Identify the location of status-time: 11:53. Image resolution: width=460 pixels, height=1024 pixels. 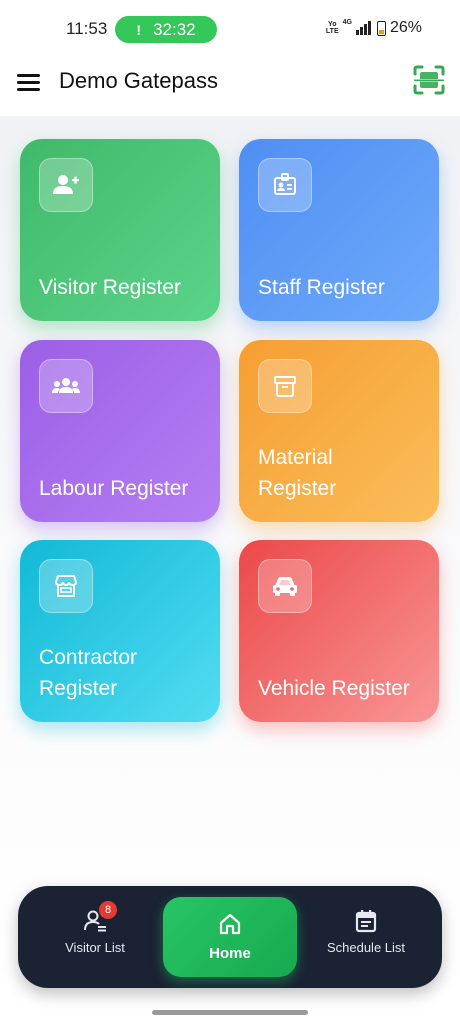
(87, 28).